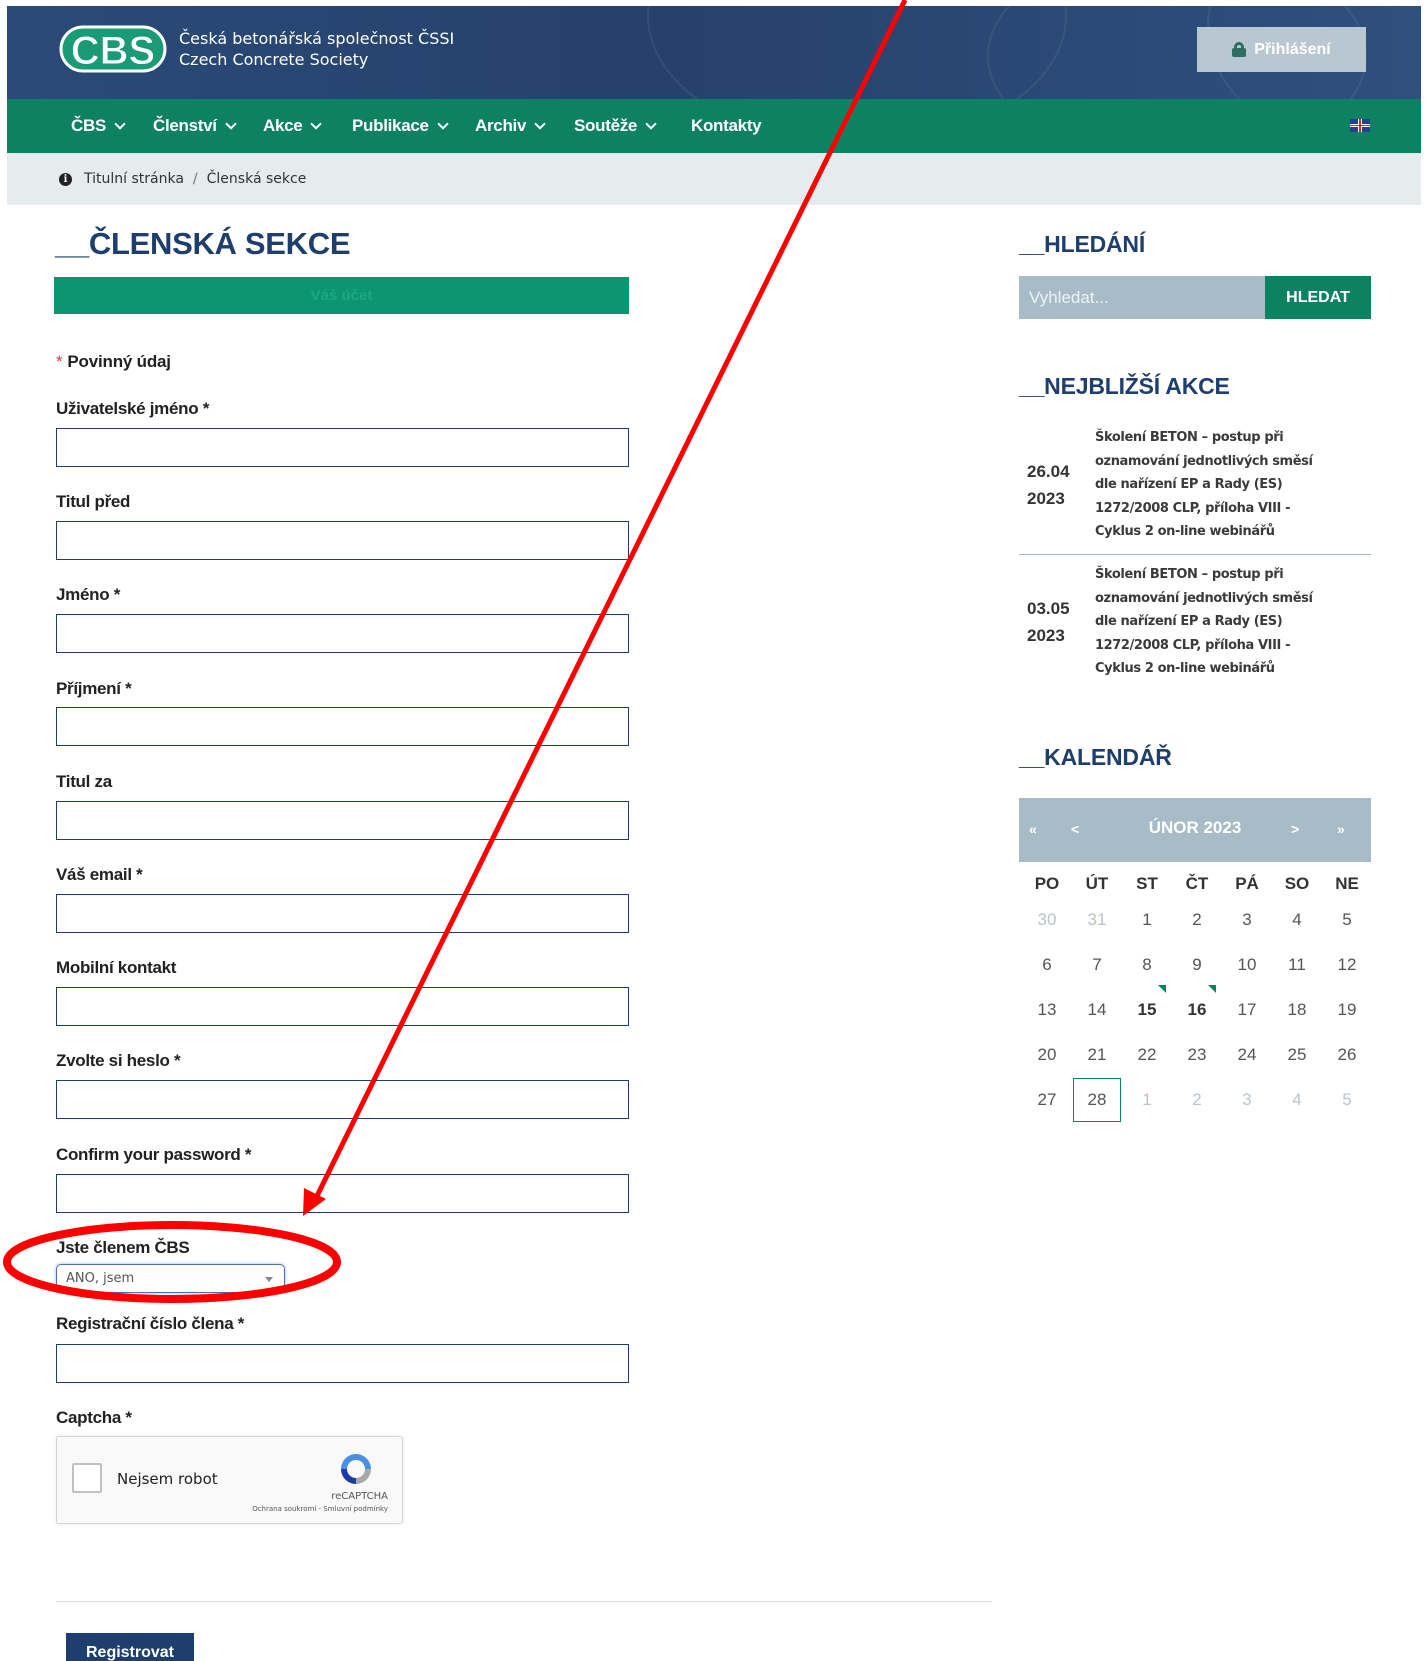 The height and width of the screenshot is (1661, 1428). Describe the element at coordinates (1047, 920) in the screenshot. I see `calendar-day: 30` at that location.